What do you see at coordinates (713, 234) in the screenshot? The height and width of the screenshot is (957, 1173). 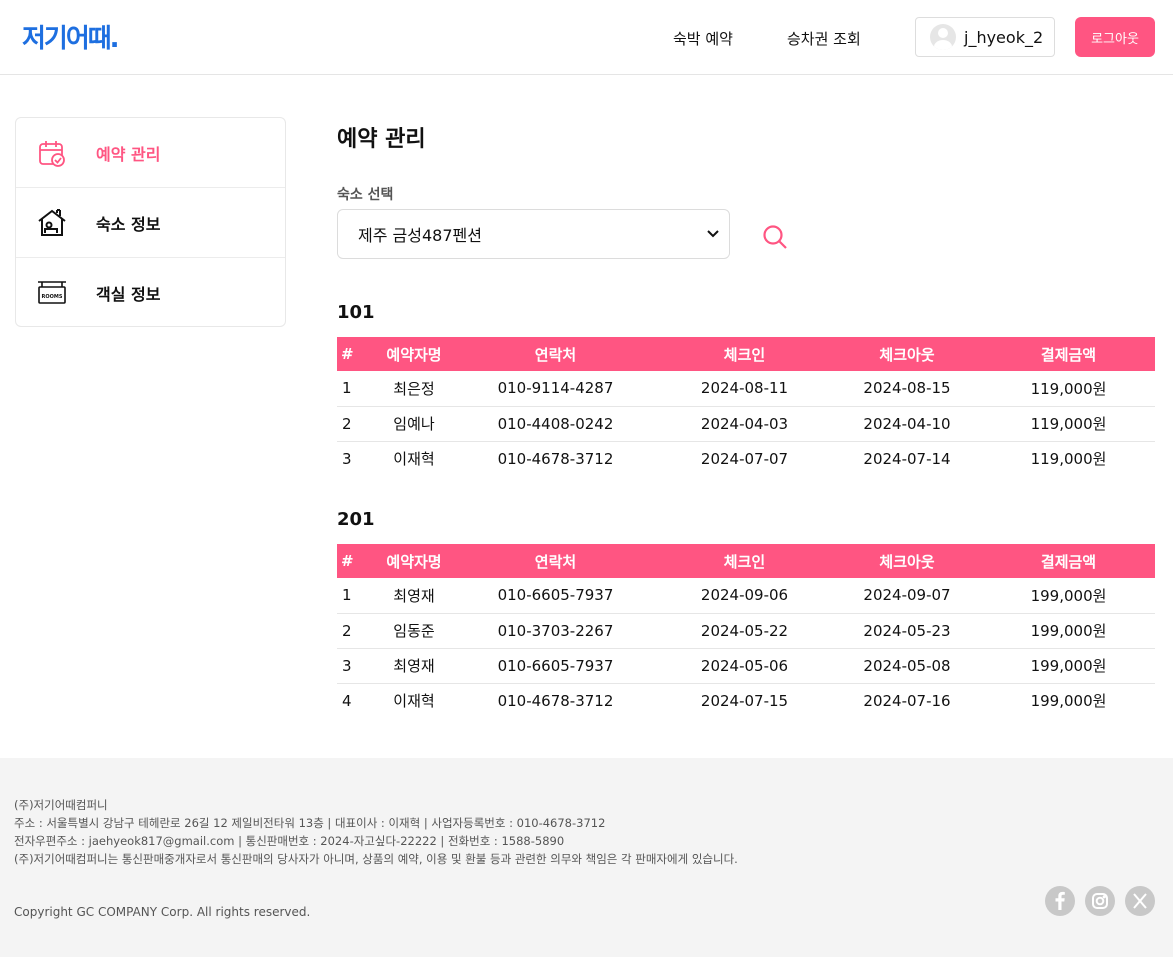 I see `chevron-down-icon` at bounding box center [713, 234].